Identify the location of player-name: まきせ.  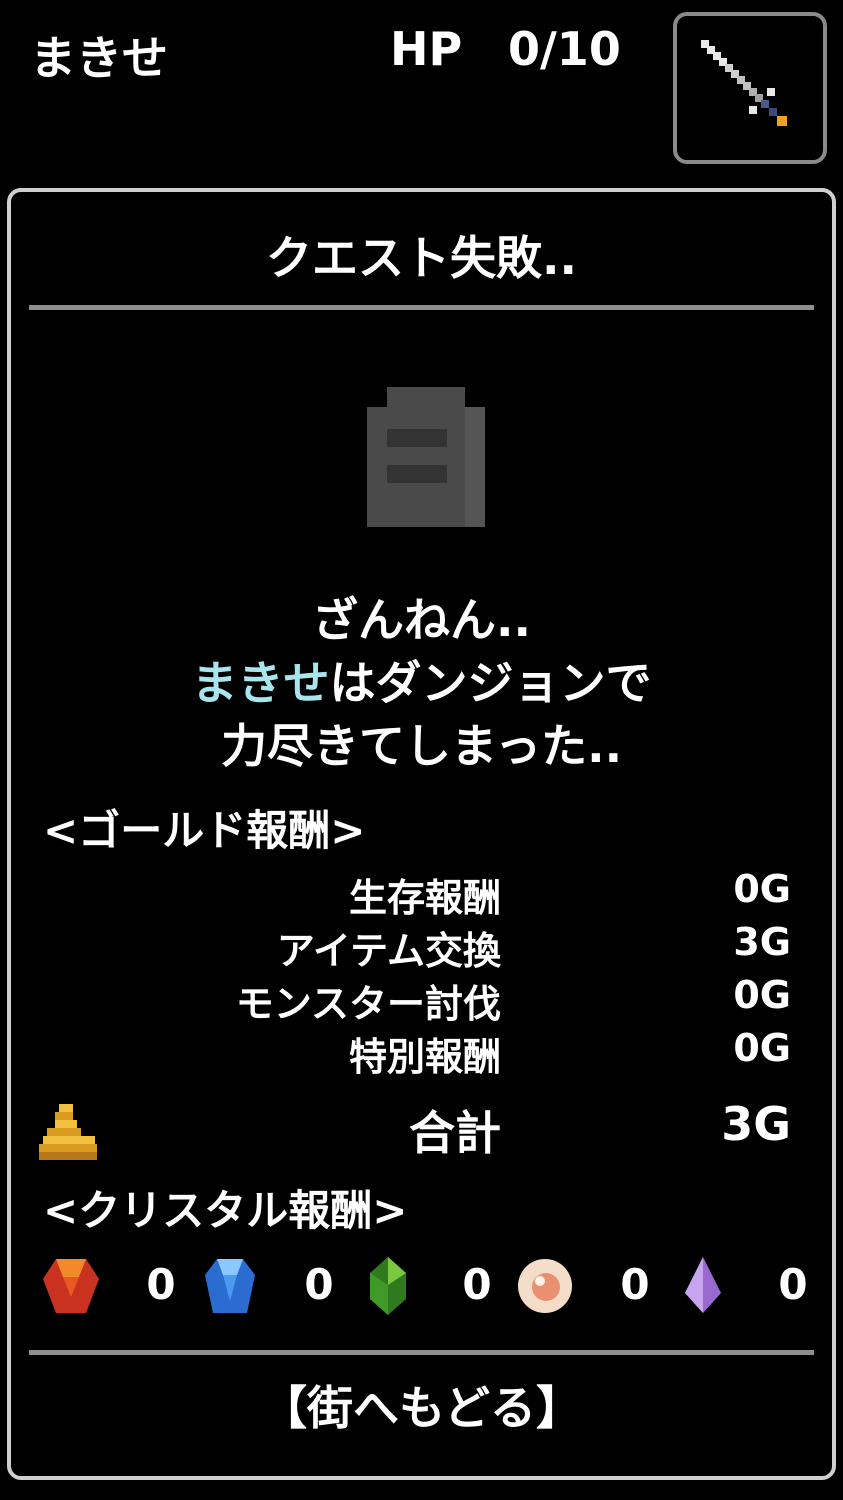
(99, 58).